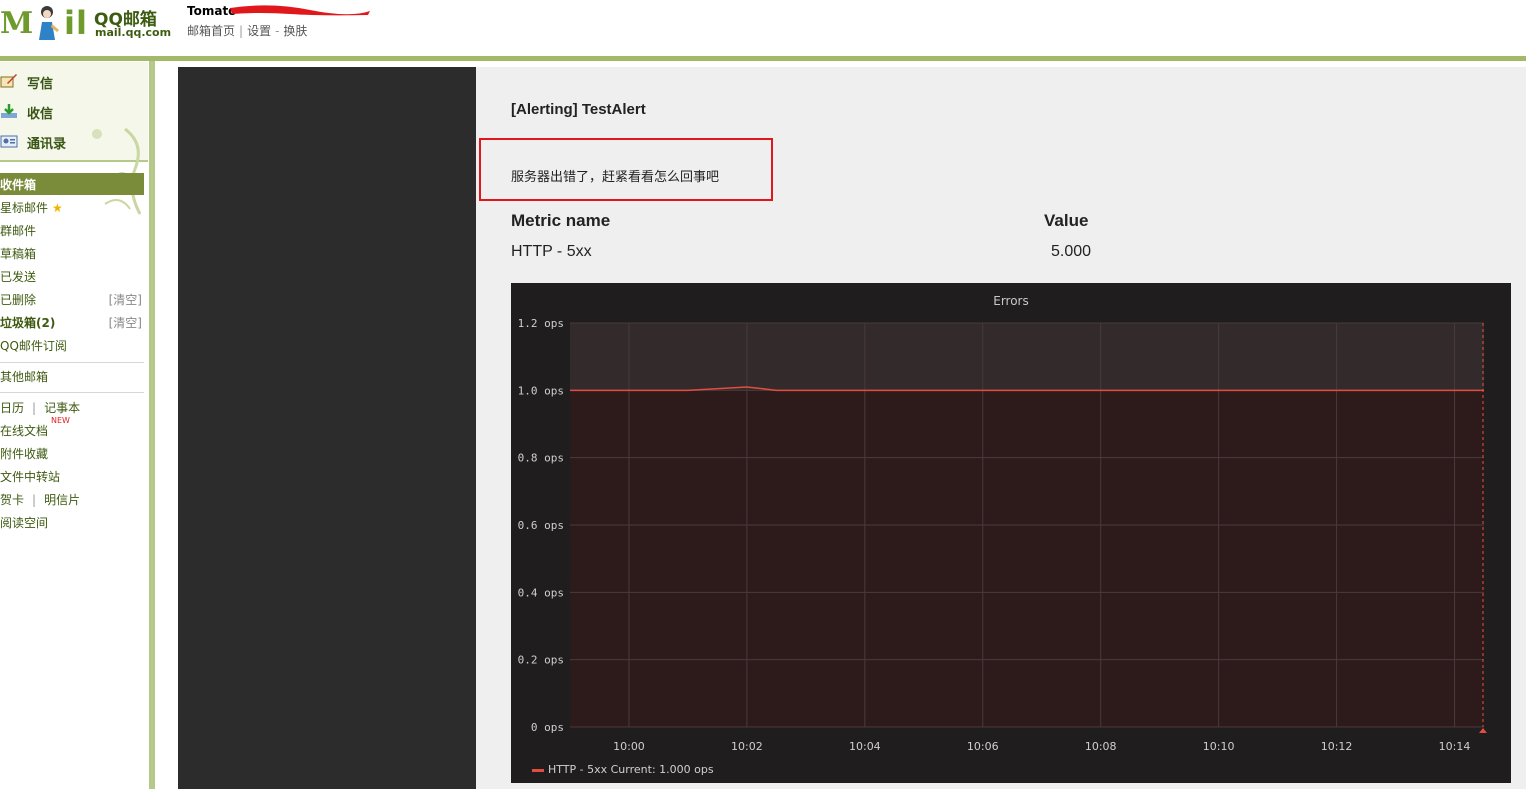  What do you see at coordinates (561, 220) in the screenshot?
I see `metric-name-header: Metric name` at bounding box center [561, 220].